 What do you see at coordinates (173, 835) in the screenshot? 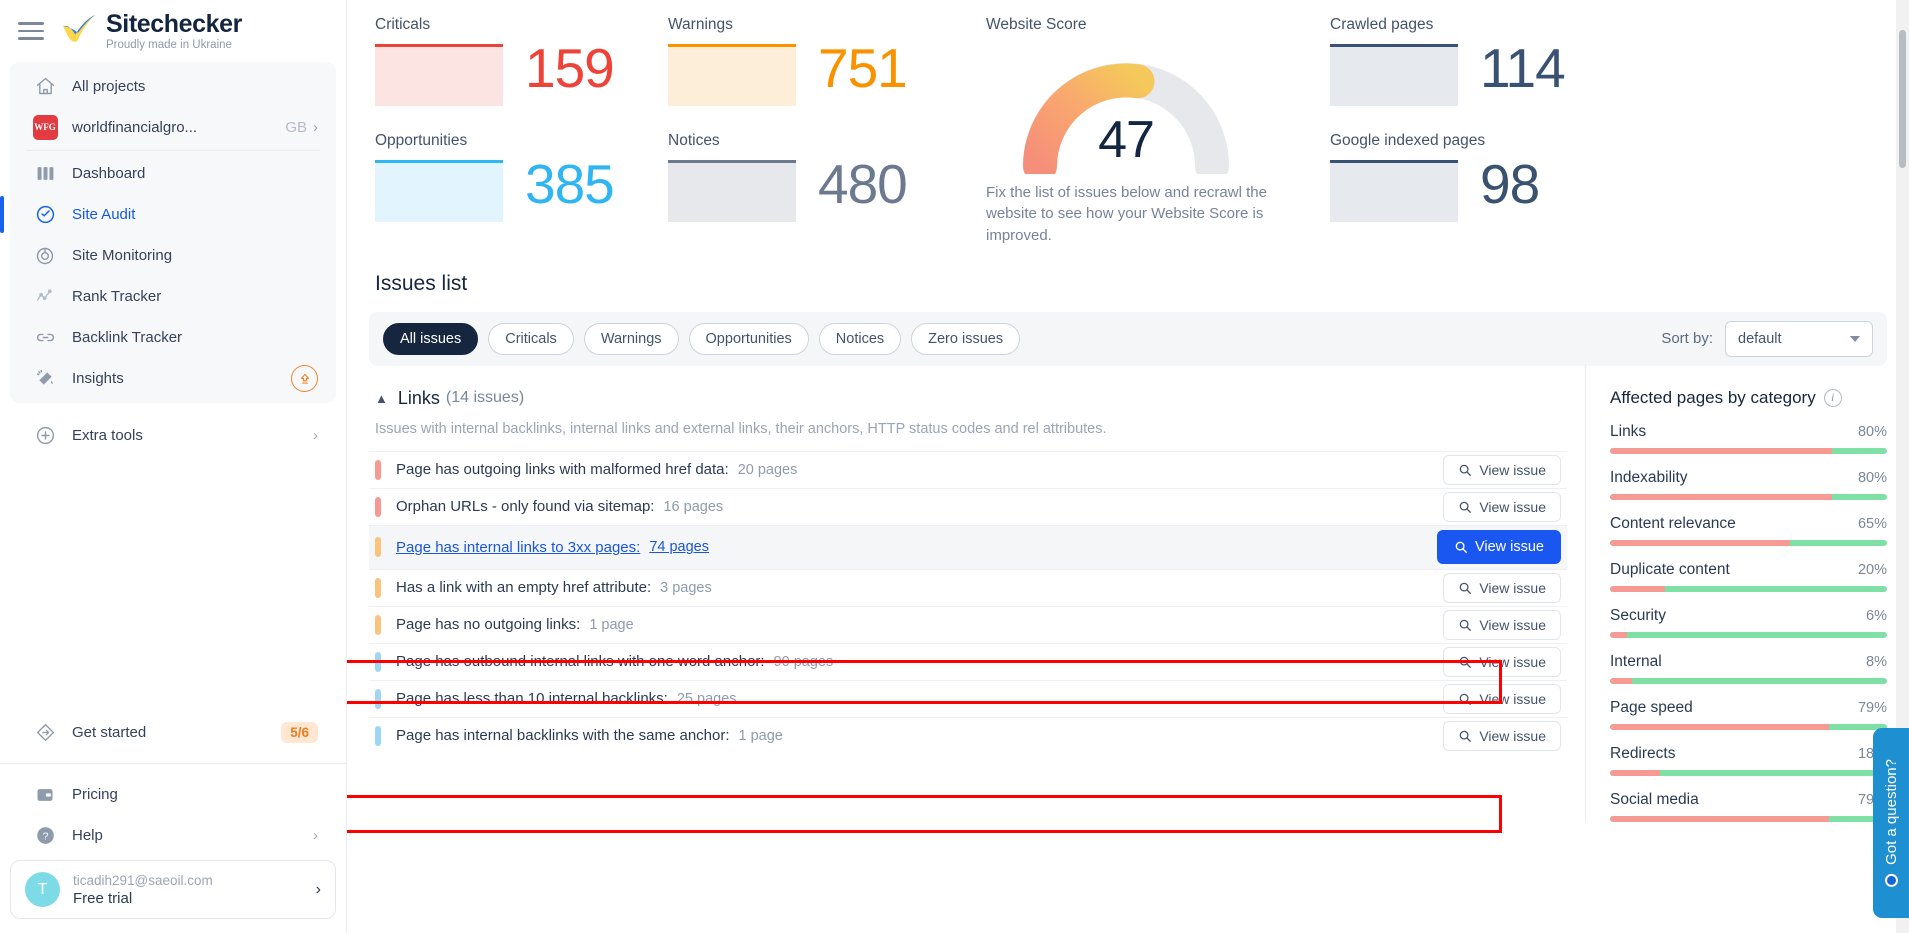
I see `sidebar-item-help: ? Help ›` at bounding box center [173, 835].